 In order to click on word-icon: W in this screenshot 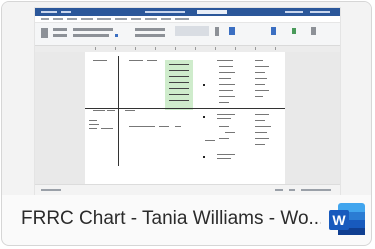, I will do `click(347, 219)`.